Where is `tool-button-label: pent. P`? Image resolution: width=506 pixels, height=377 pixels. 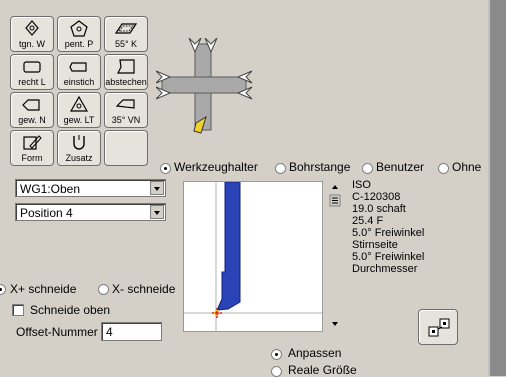
tool-button-label: pent. P is located at coordinates (79, 44).